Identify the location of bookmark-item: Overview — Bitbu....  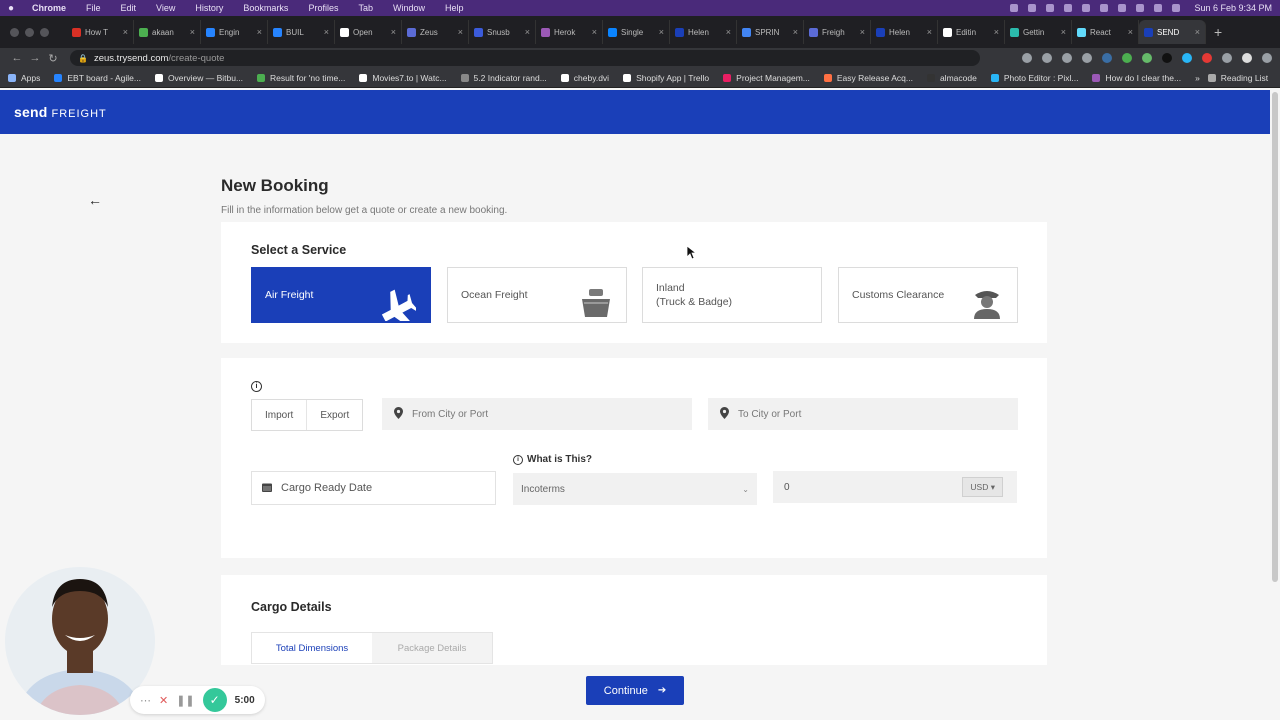
(198, 78).